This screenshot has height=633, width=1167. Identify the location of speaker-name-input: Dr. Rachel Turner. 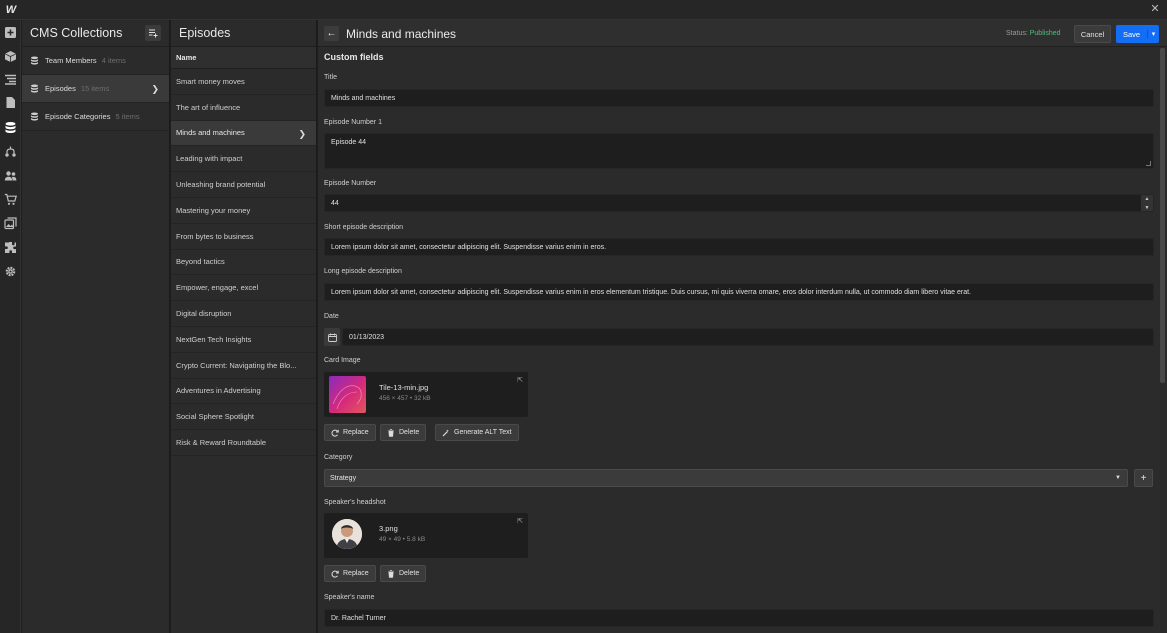
(739, 618).